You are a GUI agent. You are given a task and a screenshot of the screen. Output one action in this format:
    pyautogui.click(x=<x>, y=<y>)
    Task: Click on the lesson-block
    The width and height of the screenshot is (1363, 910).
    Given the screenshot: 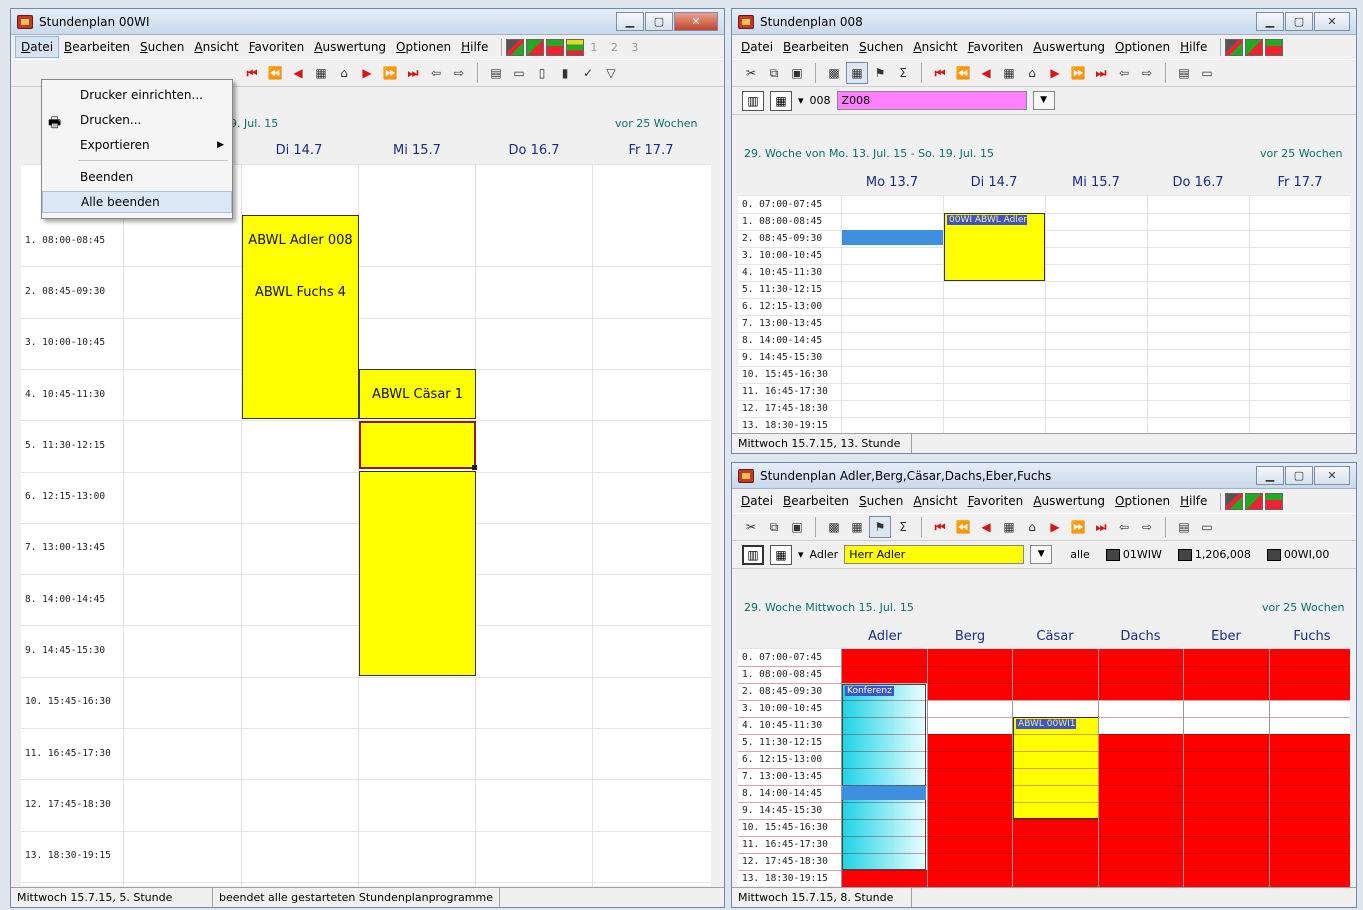 What is the action you would take?
    pyautogui.click(x=417, y=573)
    